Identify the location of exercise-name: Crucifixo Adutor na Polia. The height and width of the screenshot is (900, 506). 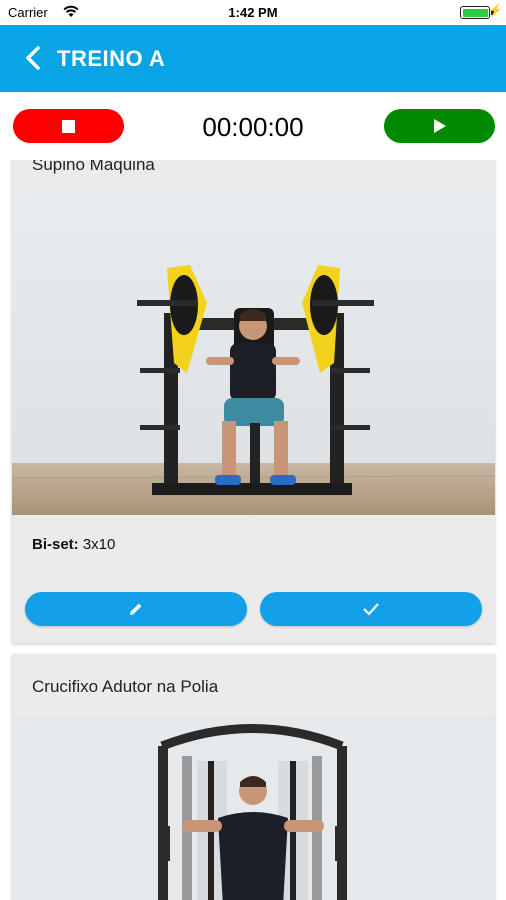
(125, 686).